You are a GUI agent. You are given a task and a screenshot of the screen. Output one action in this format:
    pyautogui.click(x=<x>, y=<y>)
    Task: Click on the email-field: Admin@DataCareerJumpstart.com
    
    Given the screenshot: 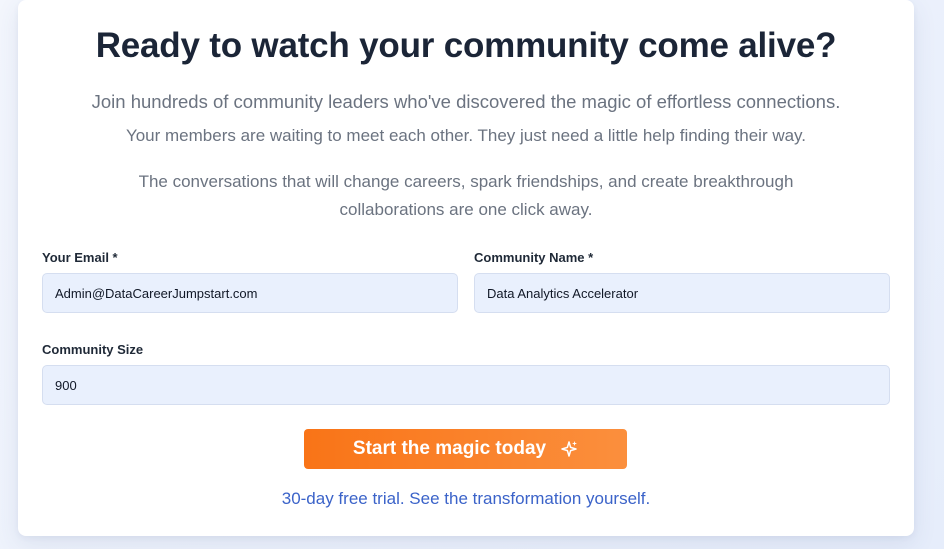 What is the action you would take?
    pyautogui.click(x=250, y=293)
    